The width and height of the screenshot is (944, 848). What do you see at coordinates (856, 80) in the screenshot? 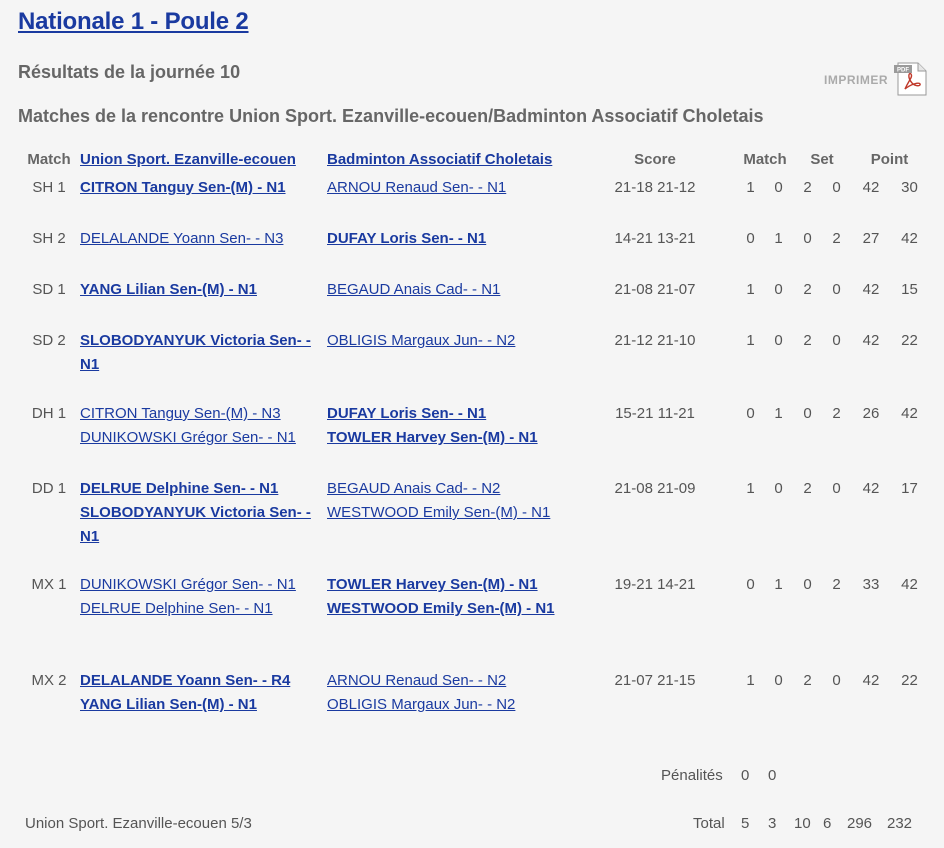
I see `print-label: IMPRIMER` at bounding box center [856, 80].